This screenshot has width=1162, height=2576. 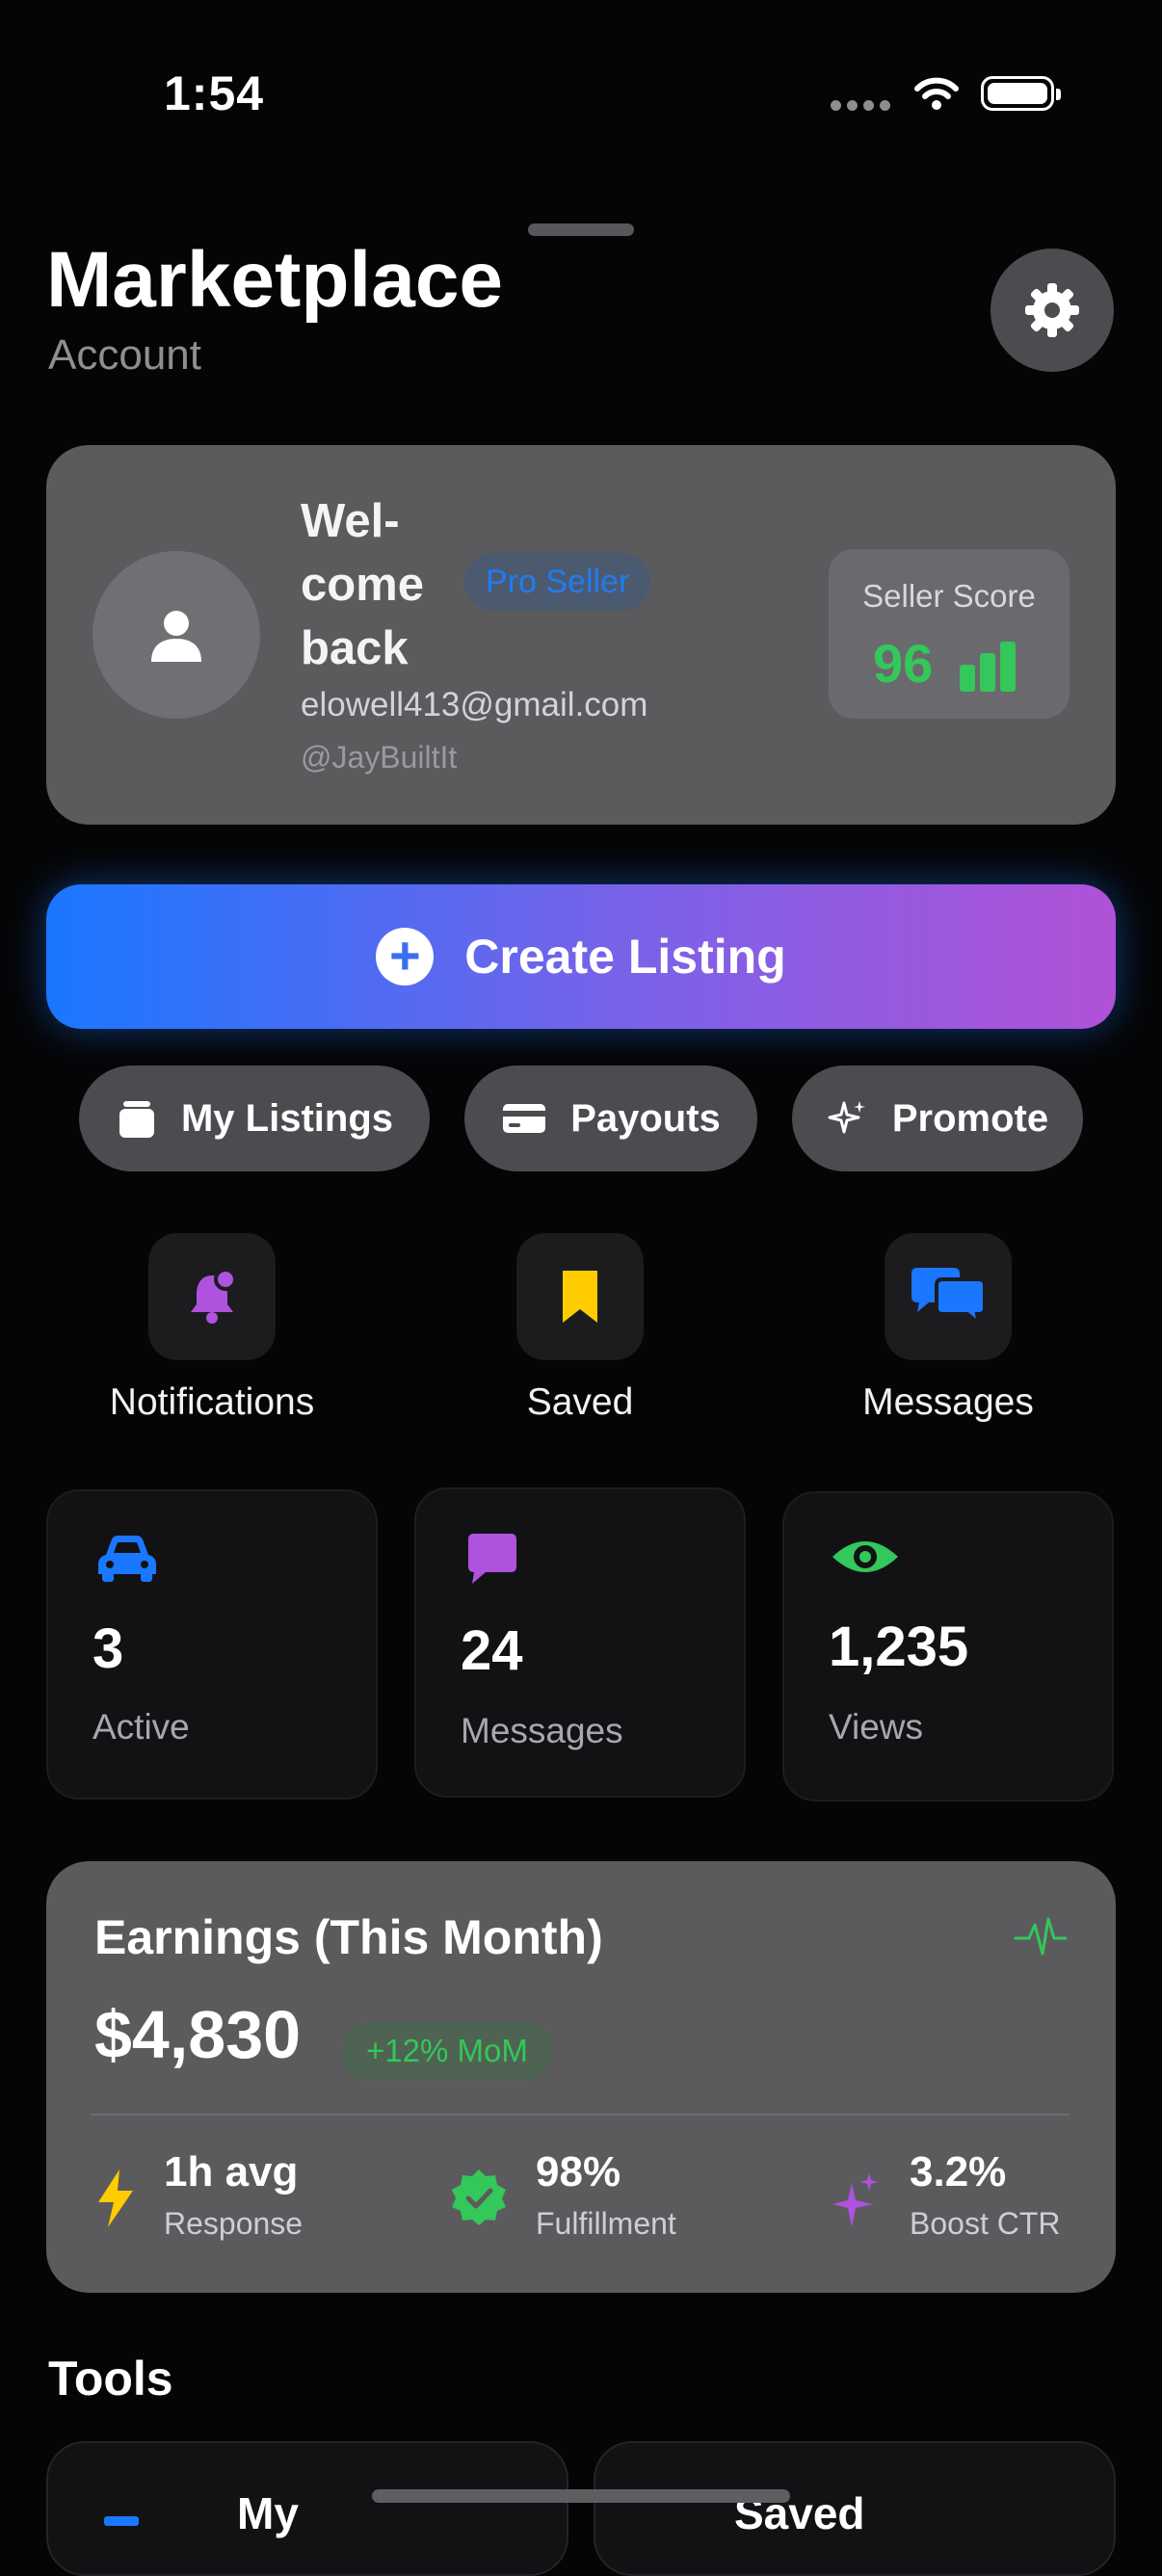 I want to click on settings-button, so click(x=1052, y=310).